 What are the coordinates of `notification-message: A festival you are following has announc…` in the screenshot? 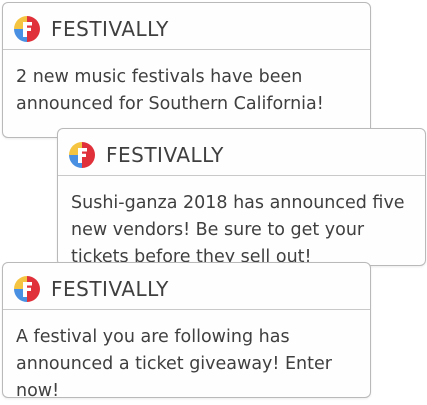 It's located at (174, 364).